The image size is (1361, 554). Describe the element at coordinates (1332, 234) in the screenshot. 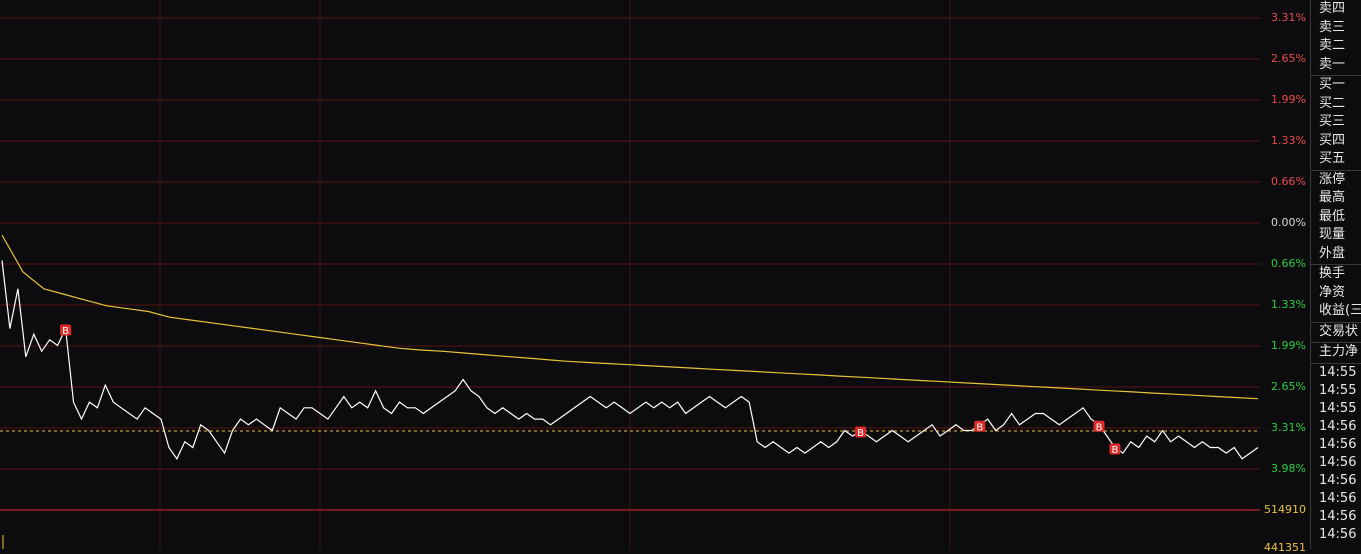

I see `side-item-label: 现量` at that location.